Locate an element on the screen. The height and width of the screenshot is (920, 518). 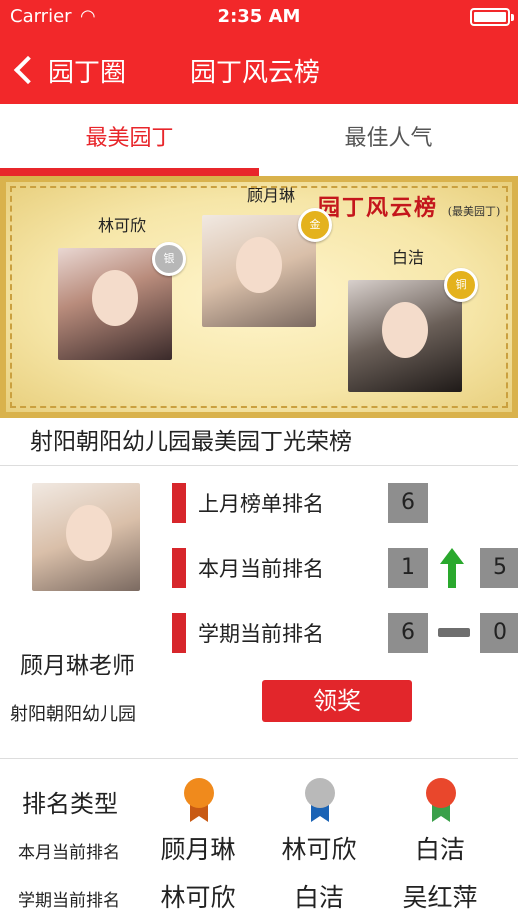
ranking-type-header: 排名类型 is located at coordinates (70, 804).